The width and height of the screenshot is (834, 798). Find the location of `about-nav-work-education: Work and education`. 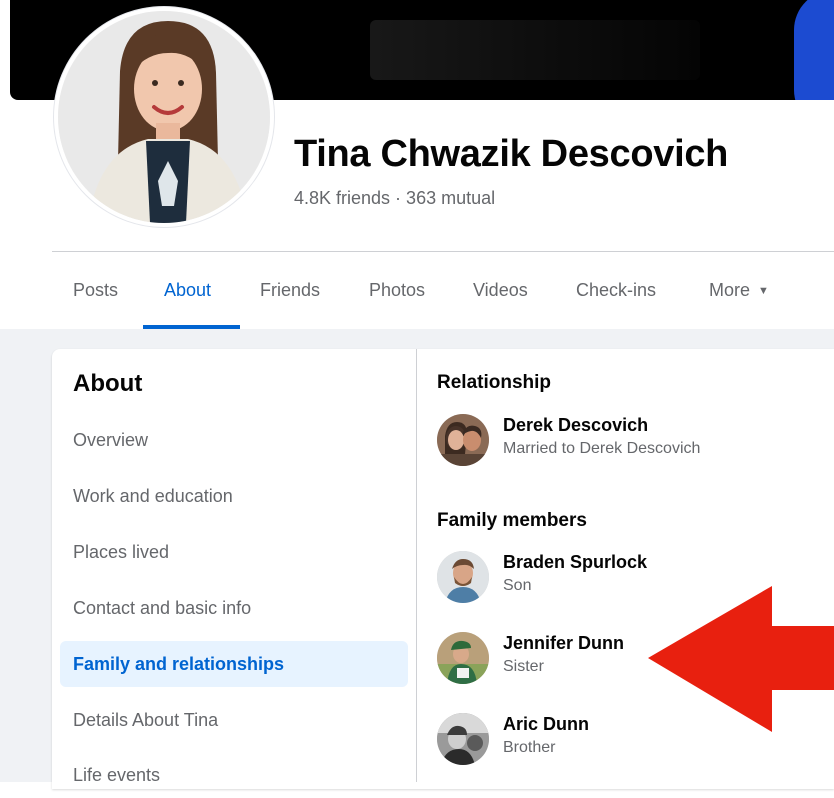

about-nav-work-education: Work and education is located at coordinates (234, 496).